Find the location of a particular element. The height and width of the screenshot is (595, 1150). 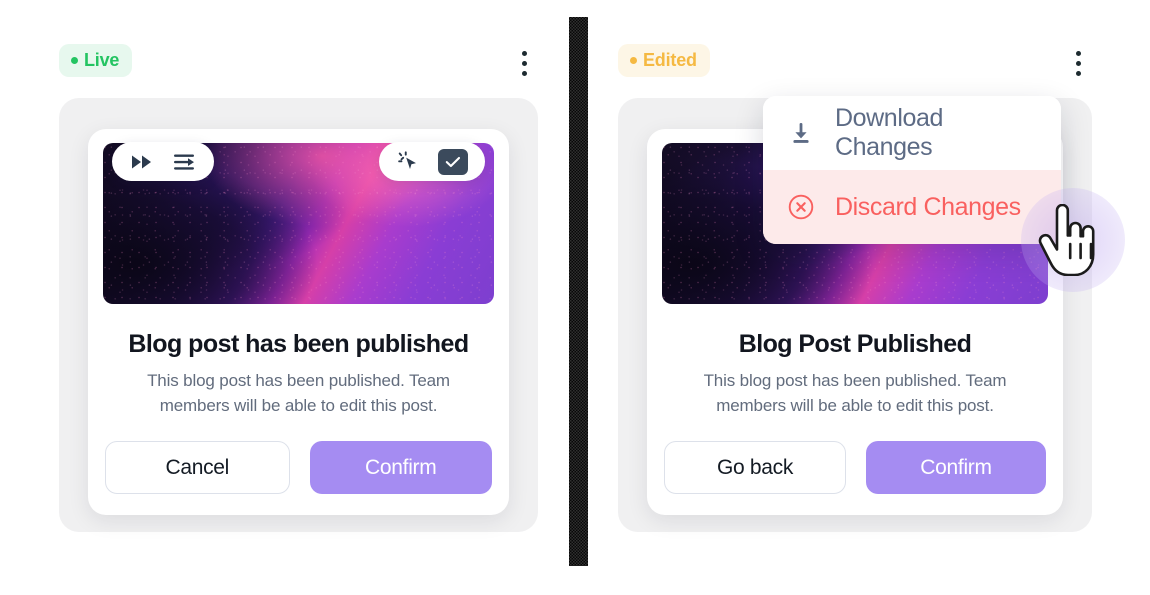

checkbox-checked-icon is located at coordinates (453, 161).